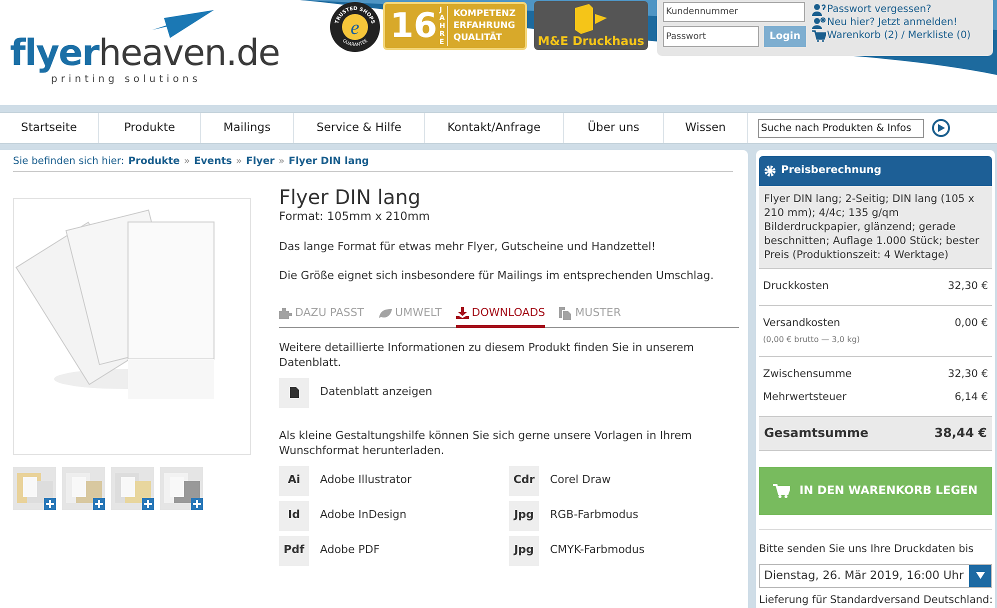  I want to click on document-icon, so click(294, 392).